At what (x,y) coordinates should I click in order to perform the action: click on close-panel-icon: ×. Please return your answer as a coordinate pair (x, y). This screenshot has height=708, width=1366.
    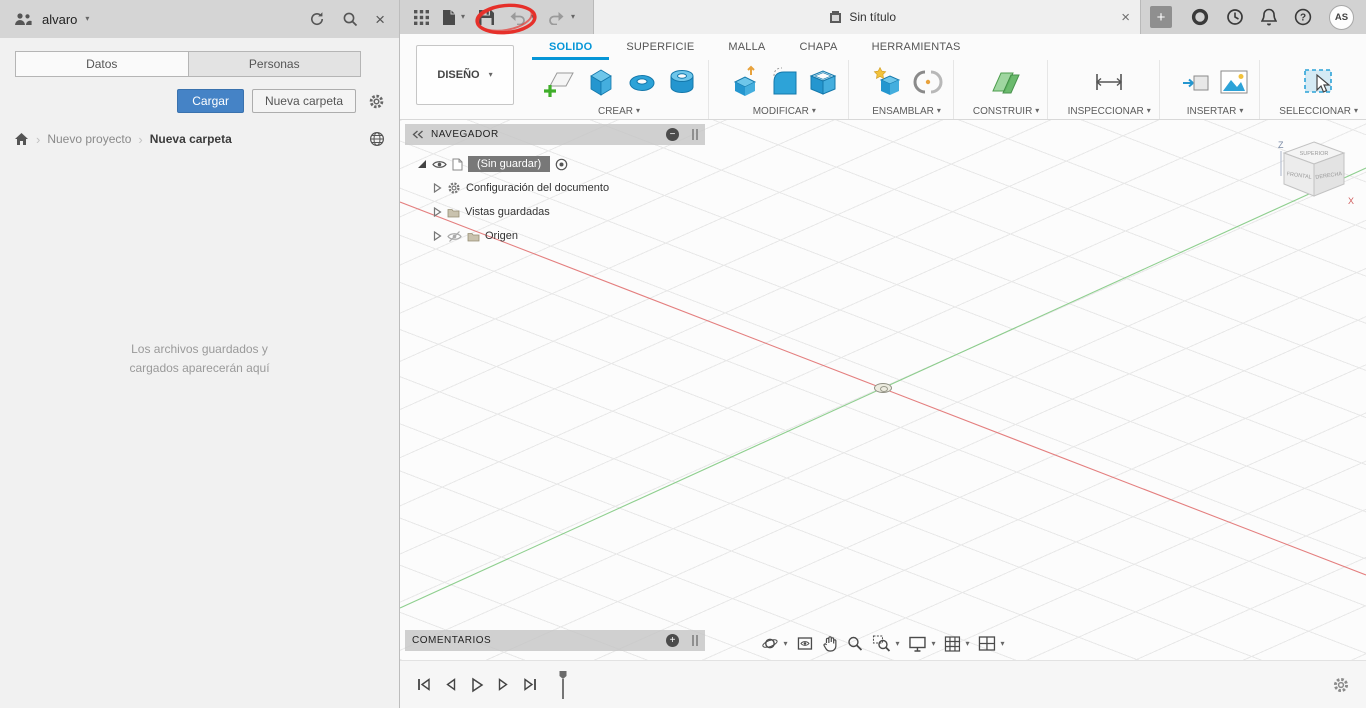
    Looking at the image, I should click on (380, 19).